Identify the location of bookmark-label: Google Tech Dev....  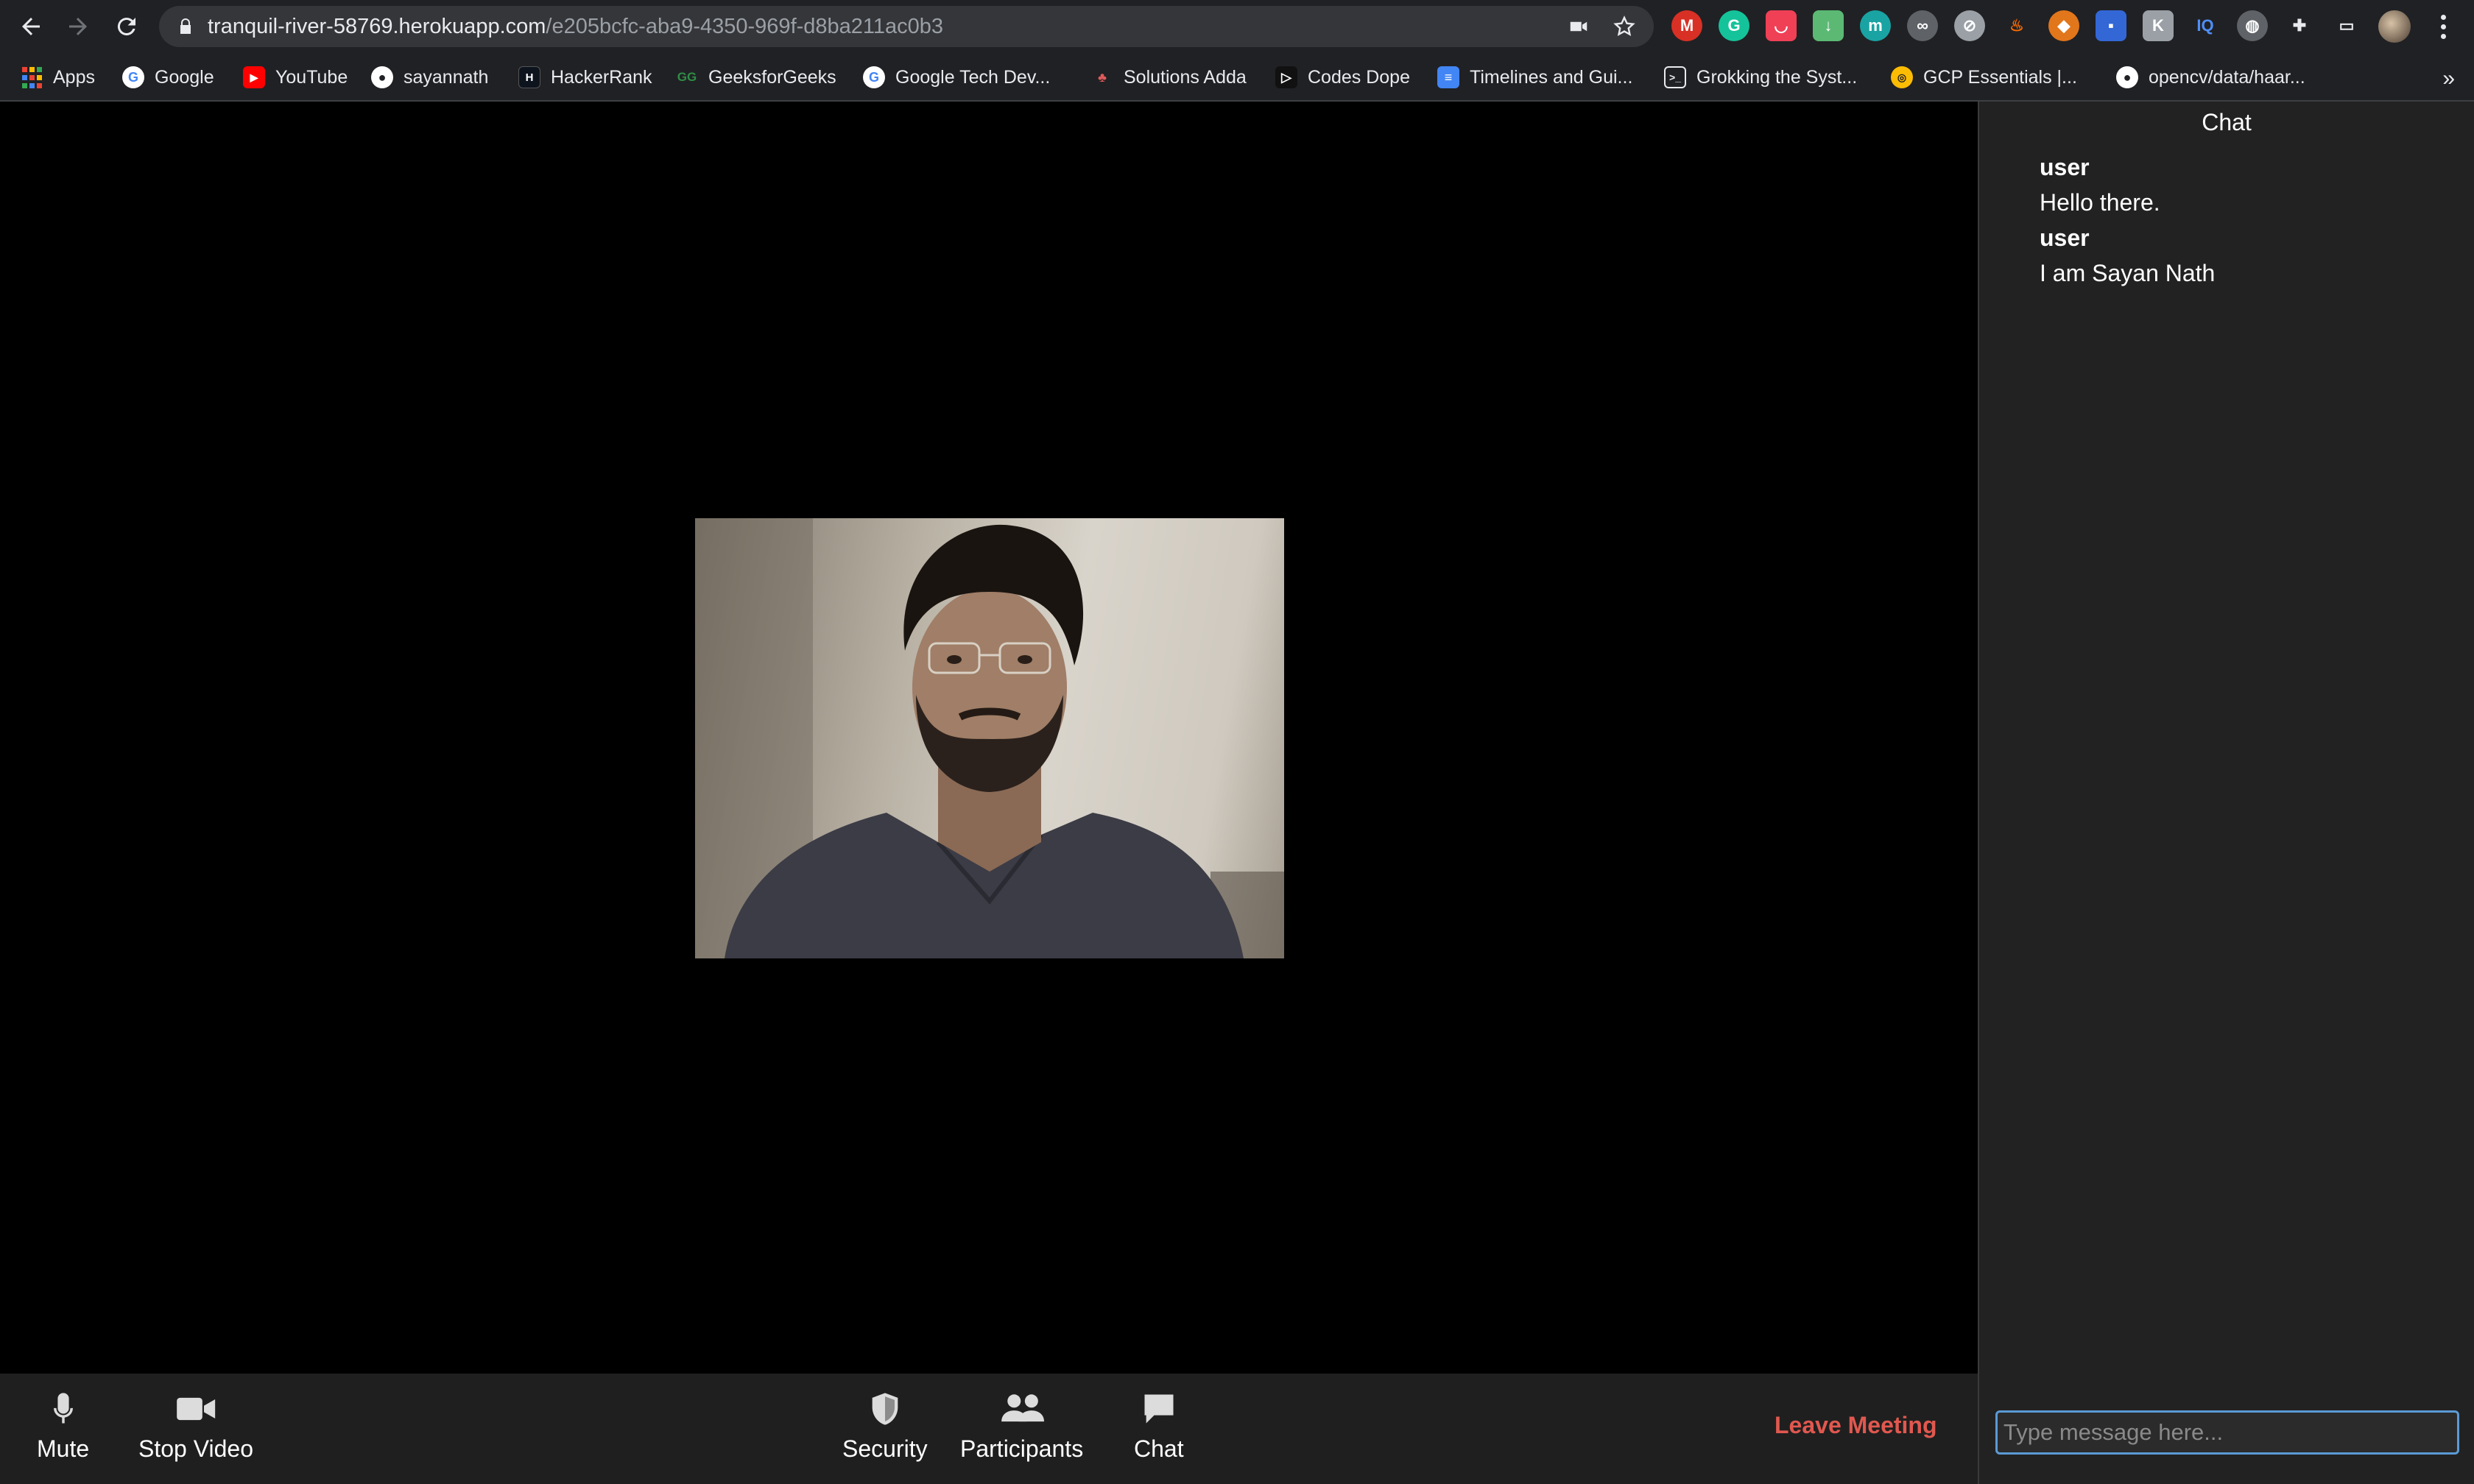
(973, 77).